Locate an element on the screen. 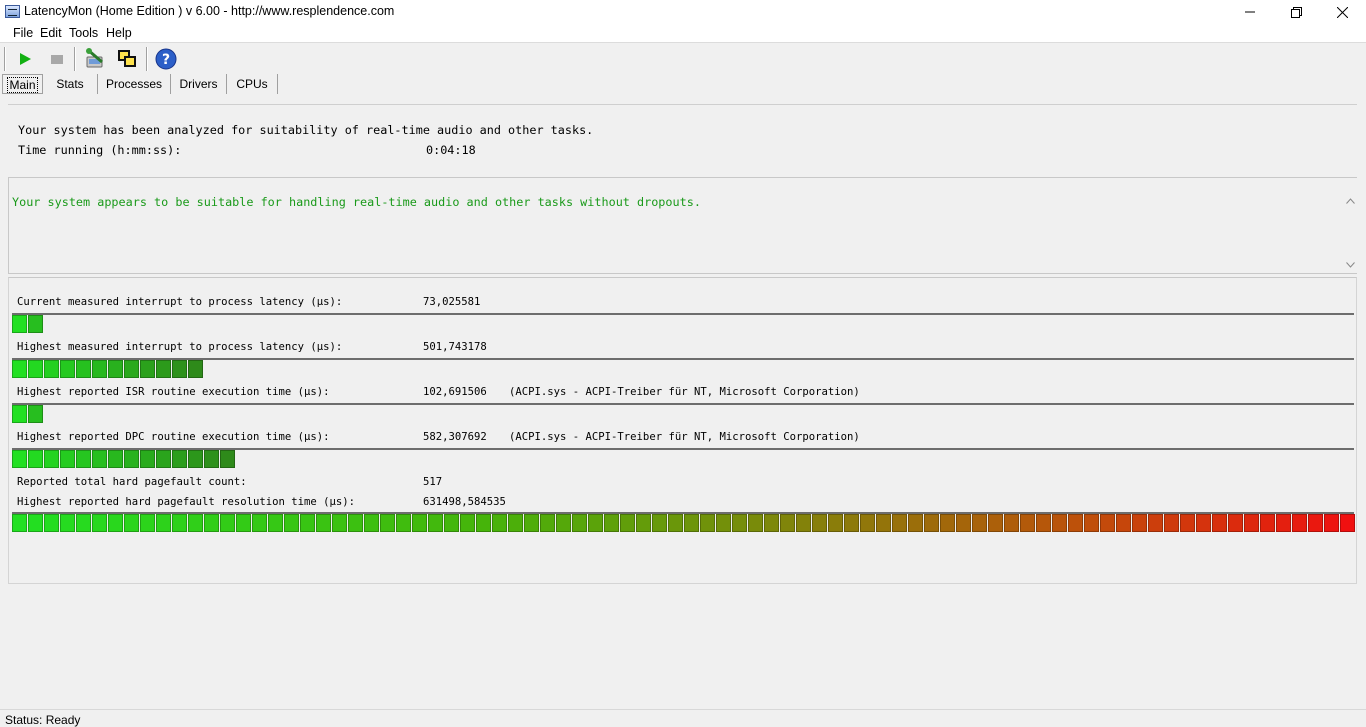 This screenshot has height=727, width=1366. menu-tools: Tools is located at coordinates (83, 33).